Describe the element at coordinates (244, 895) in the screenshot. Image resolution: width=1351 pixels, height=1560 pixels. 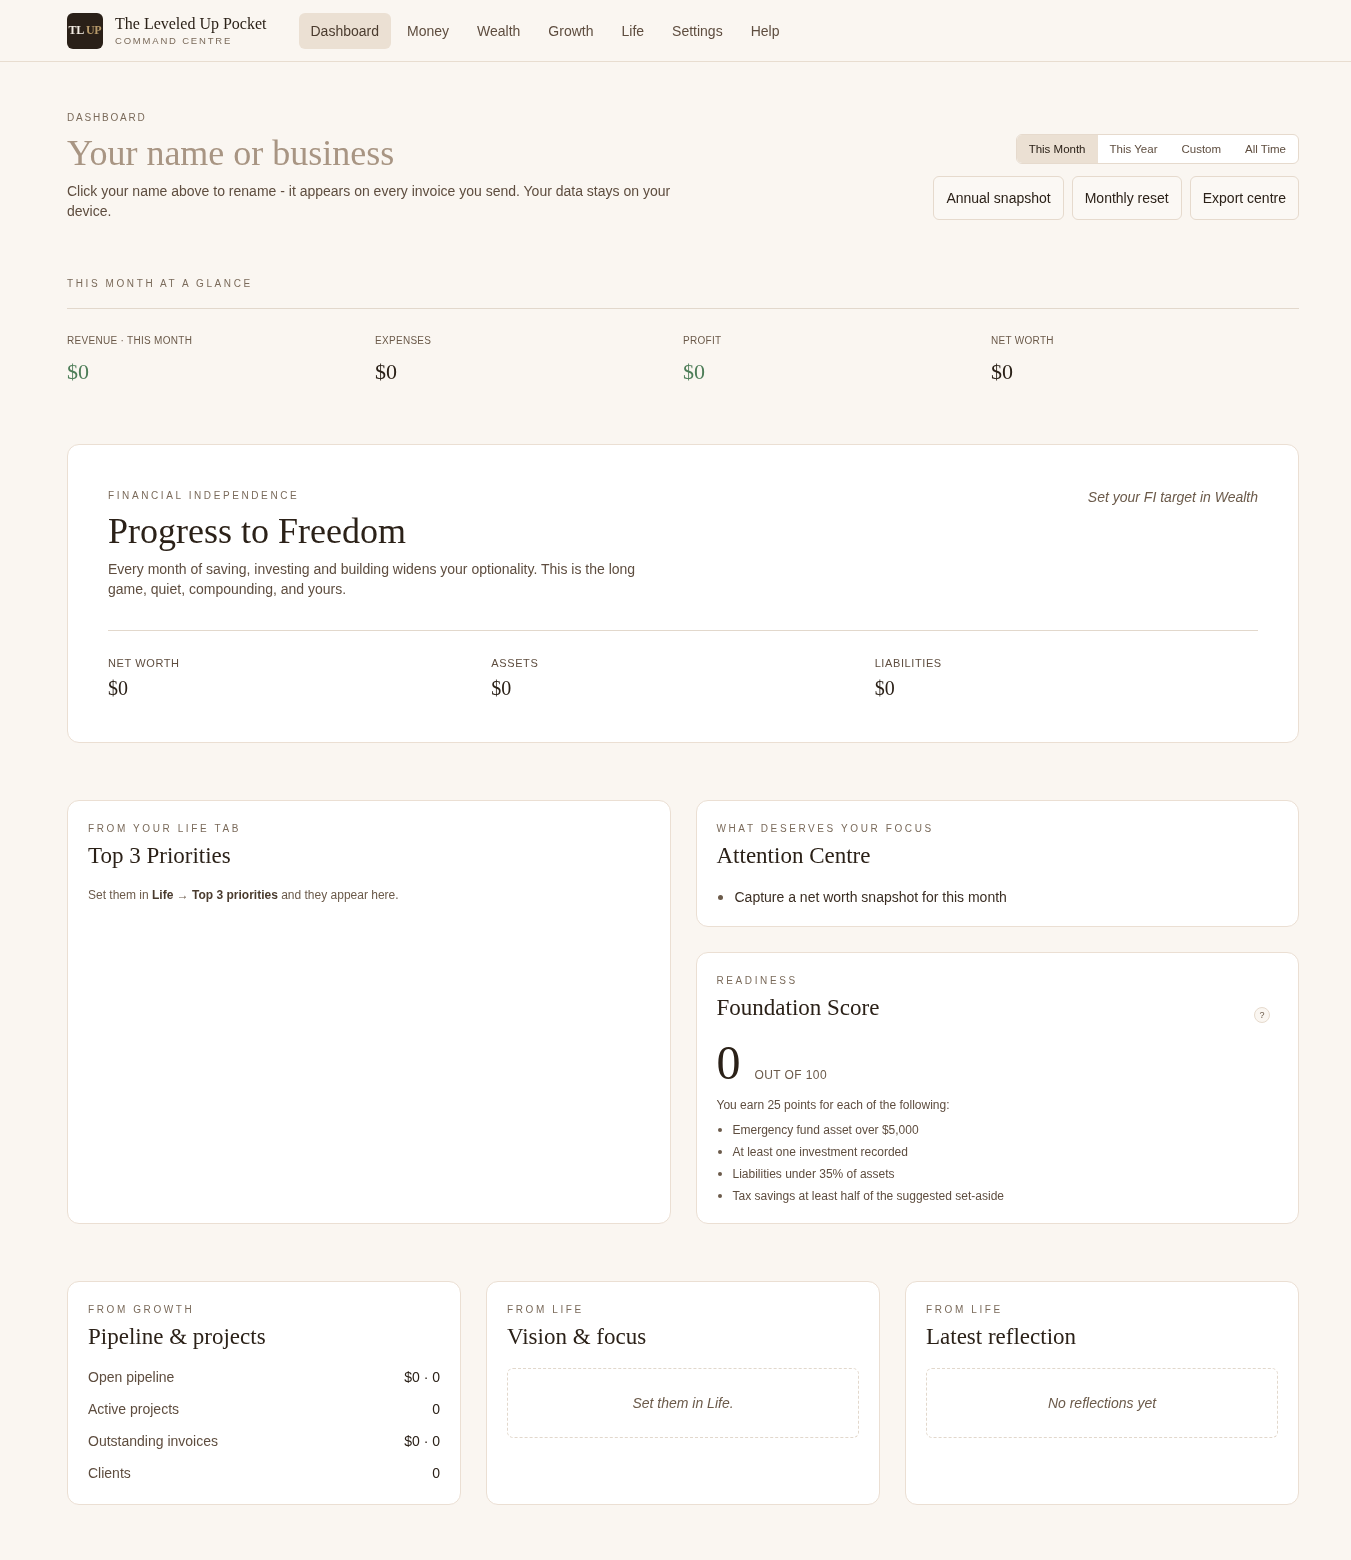
I see `priorities-note: Set them in Life → Top 3 priorities and they appear here.` at that location.